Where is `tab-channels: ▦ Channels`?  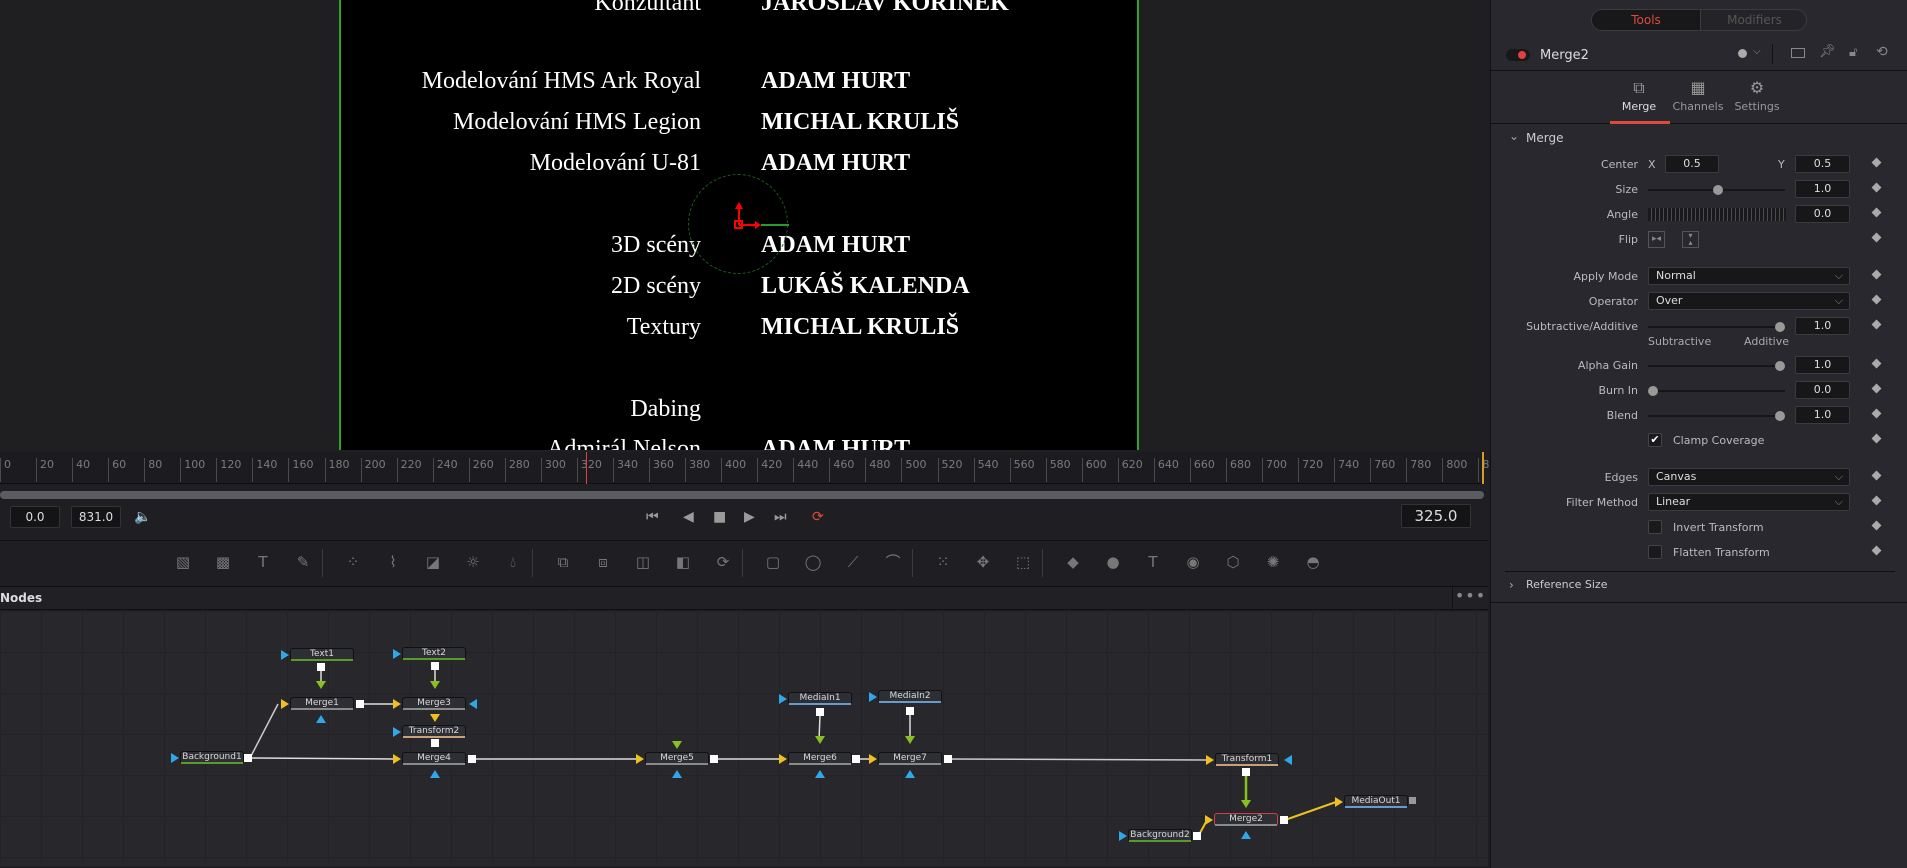 tab-channels: ▦ Channels is located at coordinates (1698, 95).